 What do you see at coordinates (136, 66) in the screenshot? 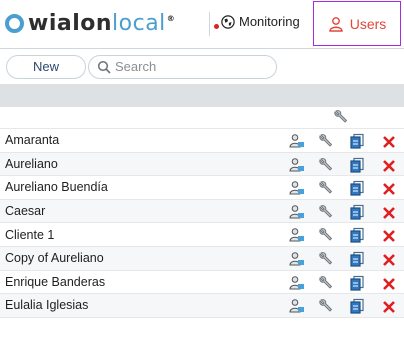
I see `search-placeholder: Search` at bounding box center [136, 66].